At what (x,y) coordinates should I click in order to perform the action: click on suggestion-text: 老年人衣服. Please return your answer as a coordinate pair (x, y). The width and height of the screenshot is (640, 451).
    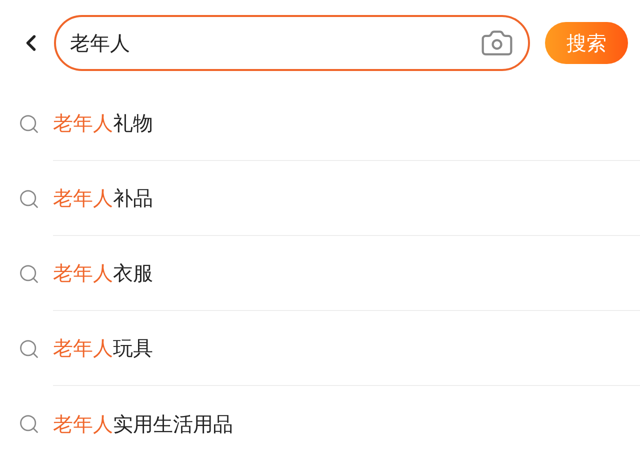
    Looking at the image, I should click on (103, 273).